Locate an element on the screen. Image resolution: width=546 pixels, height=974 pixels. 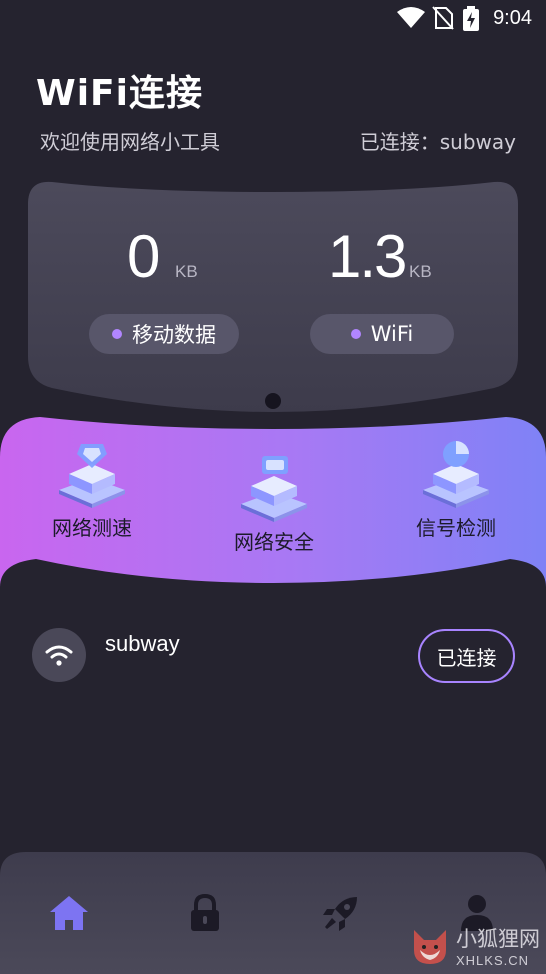
wifi-data-tab: WiFi is located at coordinates (382, 334).